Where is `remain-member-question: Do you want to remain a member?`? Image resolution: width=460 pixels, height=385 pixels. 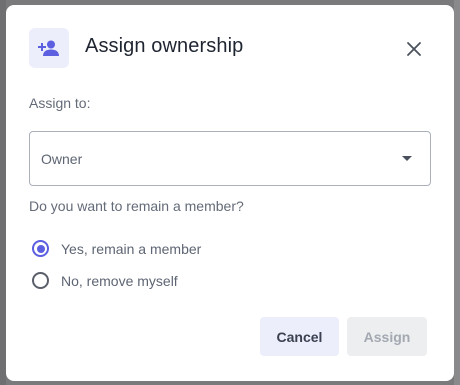 remain-member-question: Do you want to remain a member? is located at coordinates (136, 206).